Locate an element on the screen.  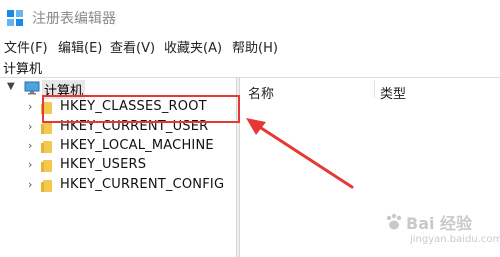
regedit-icon is located at coordinates (15, 18).